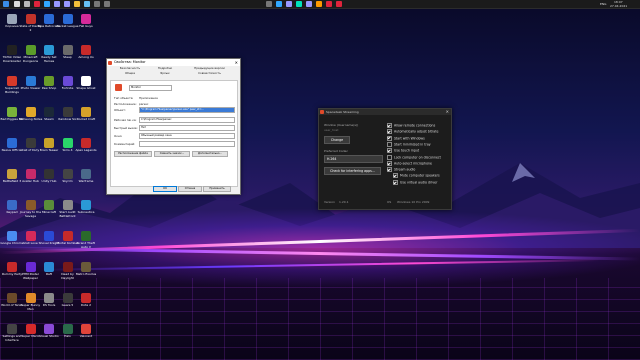 This screenshot has height=360, width=640. Describe the element at coordinates (86, 302) in the screenshot. I see `desktop-icon: Dota 2` at that location.